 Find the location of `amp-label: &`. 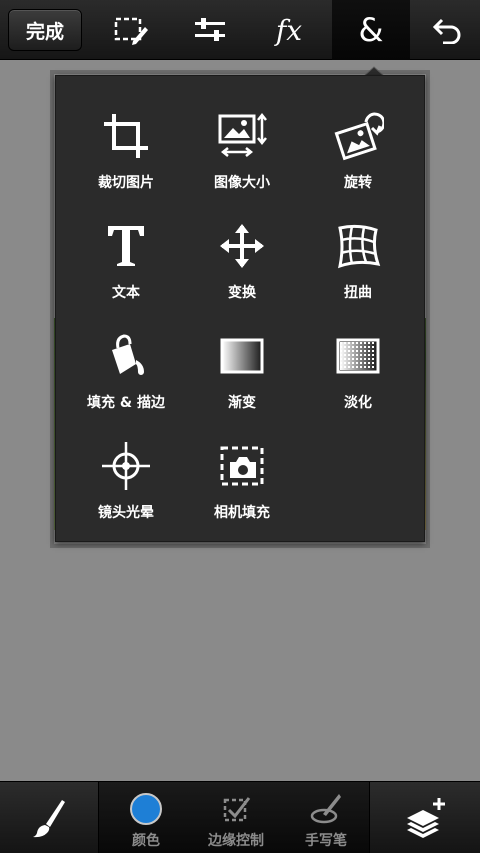

amp-label: & is located at coordinates (371, 30).